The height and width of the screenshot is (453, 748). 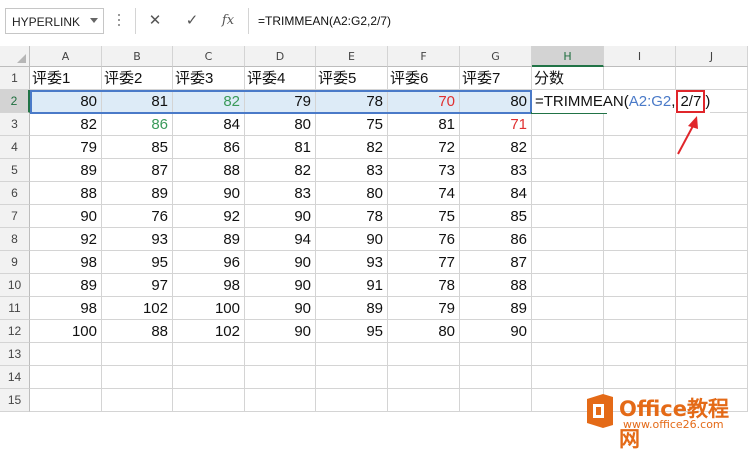 I want to click on score-cell: 85, so click(x=137, y=147).